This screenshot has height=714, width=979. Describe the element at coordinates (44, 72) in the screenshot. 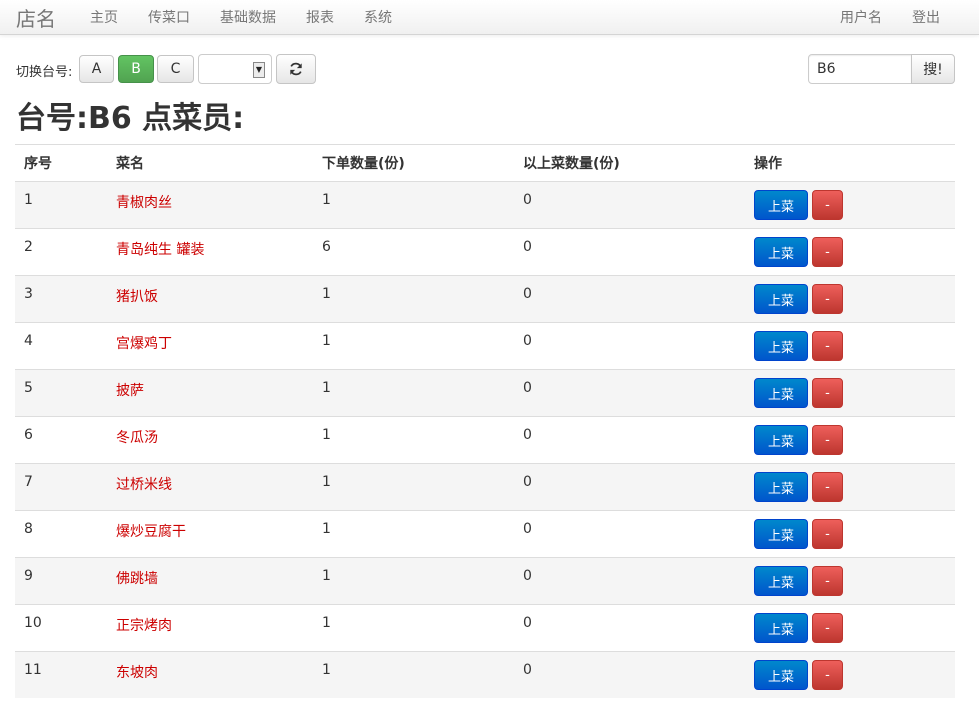

I see `switch-table-label: 切换台号:` at that location.